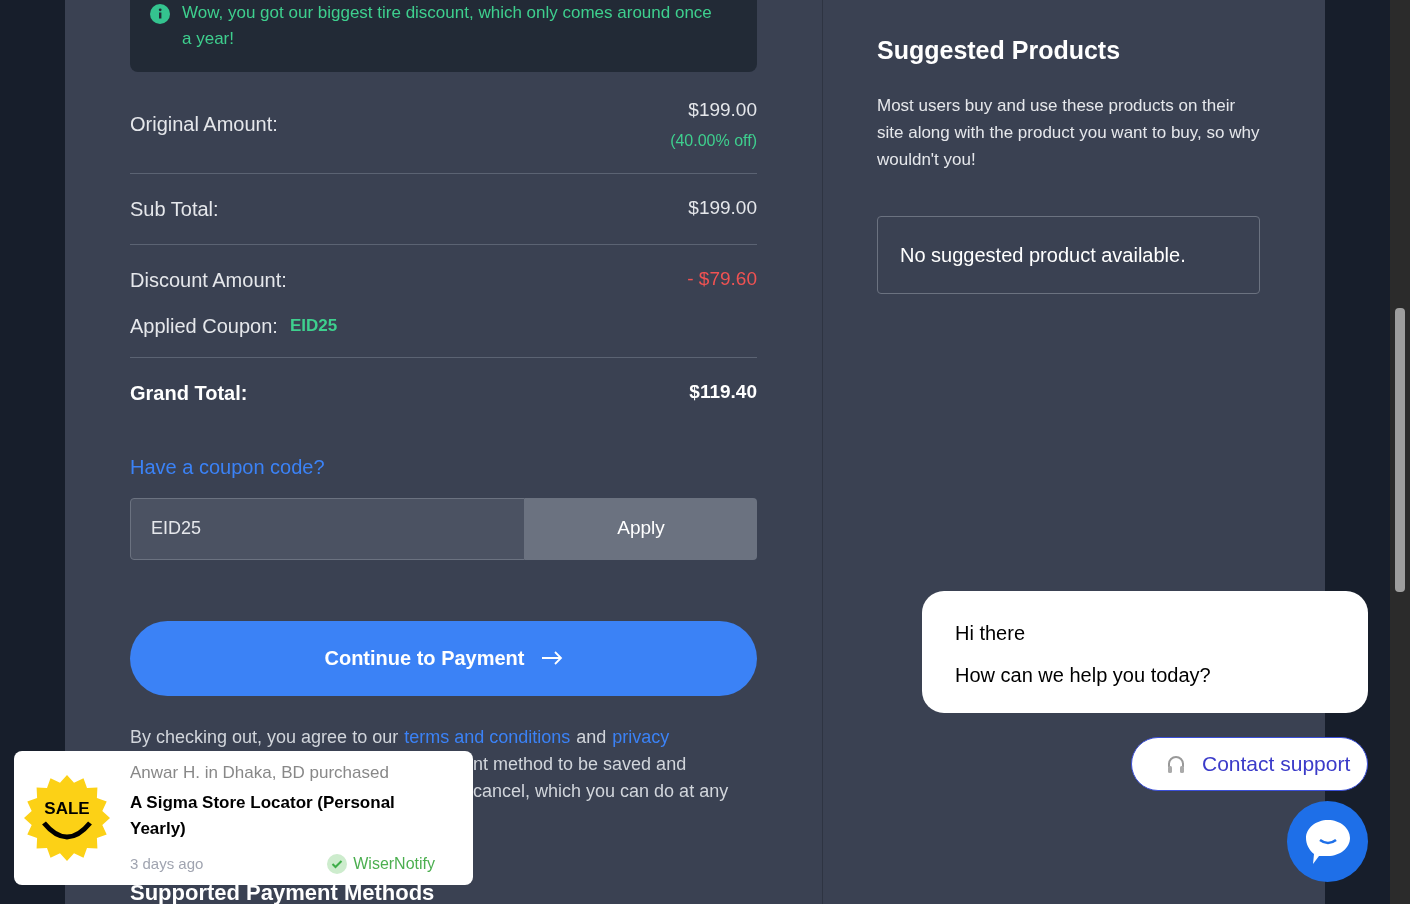 The width and height of the screenshot is (1410, 904). What do you see at coordinates (601, 790) in the screenshot?
I see `terms-text: cancel, which you can do at any` at bounding box center [601, 790].